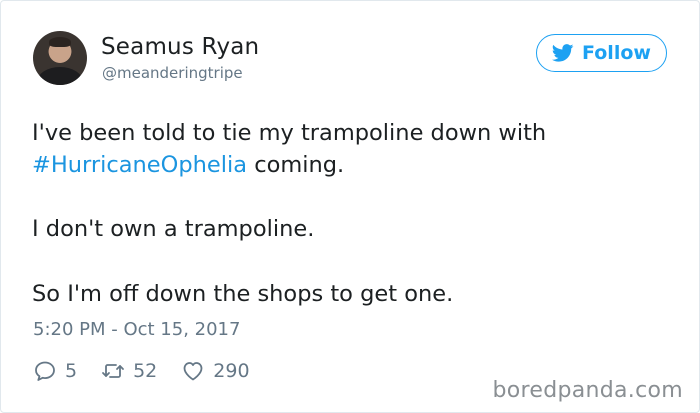 This screenshot has width=700, height=413. What do you see at coordinates (129, 371) in the screenshot?
I see `retweet-button: 52` at bounding box center [129, 371].